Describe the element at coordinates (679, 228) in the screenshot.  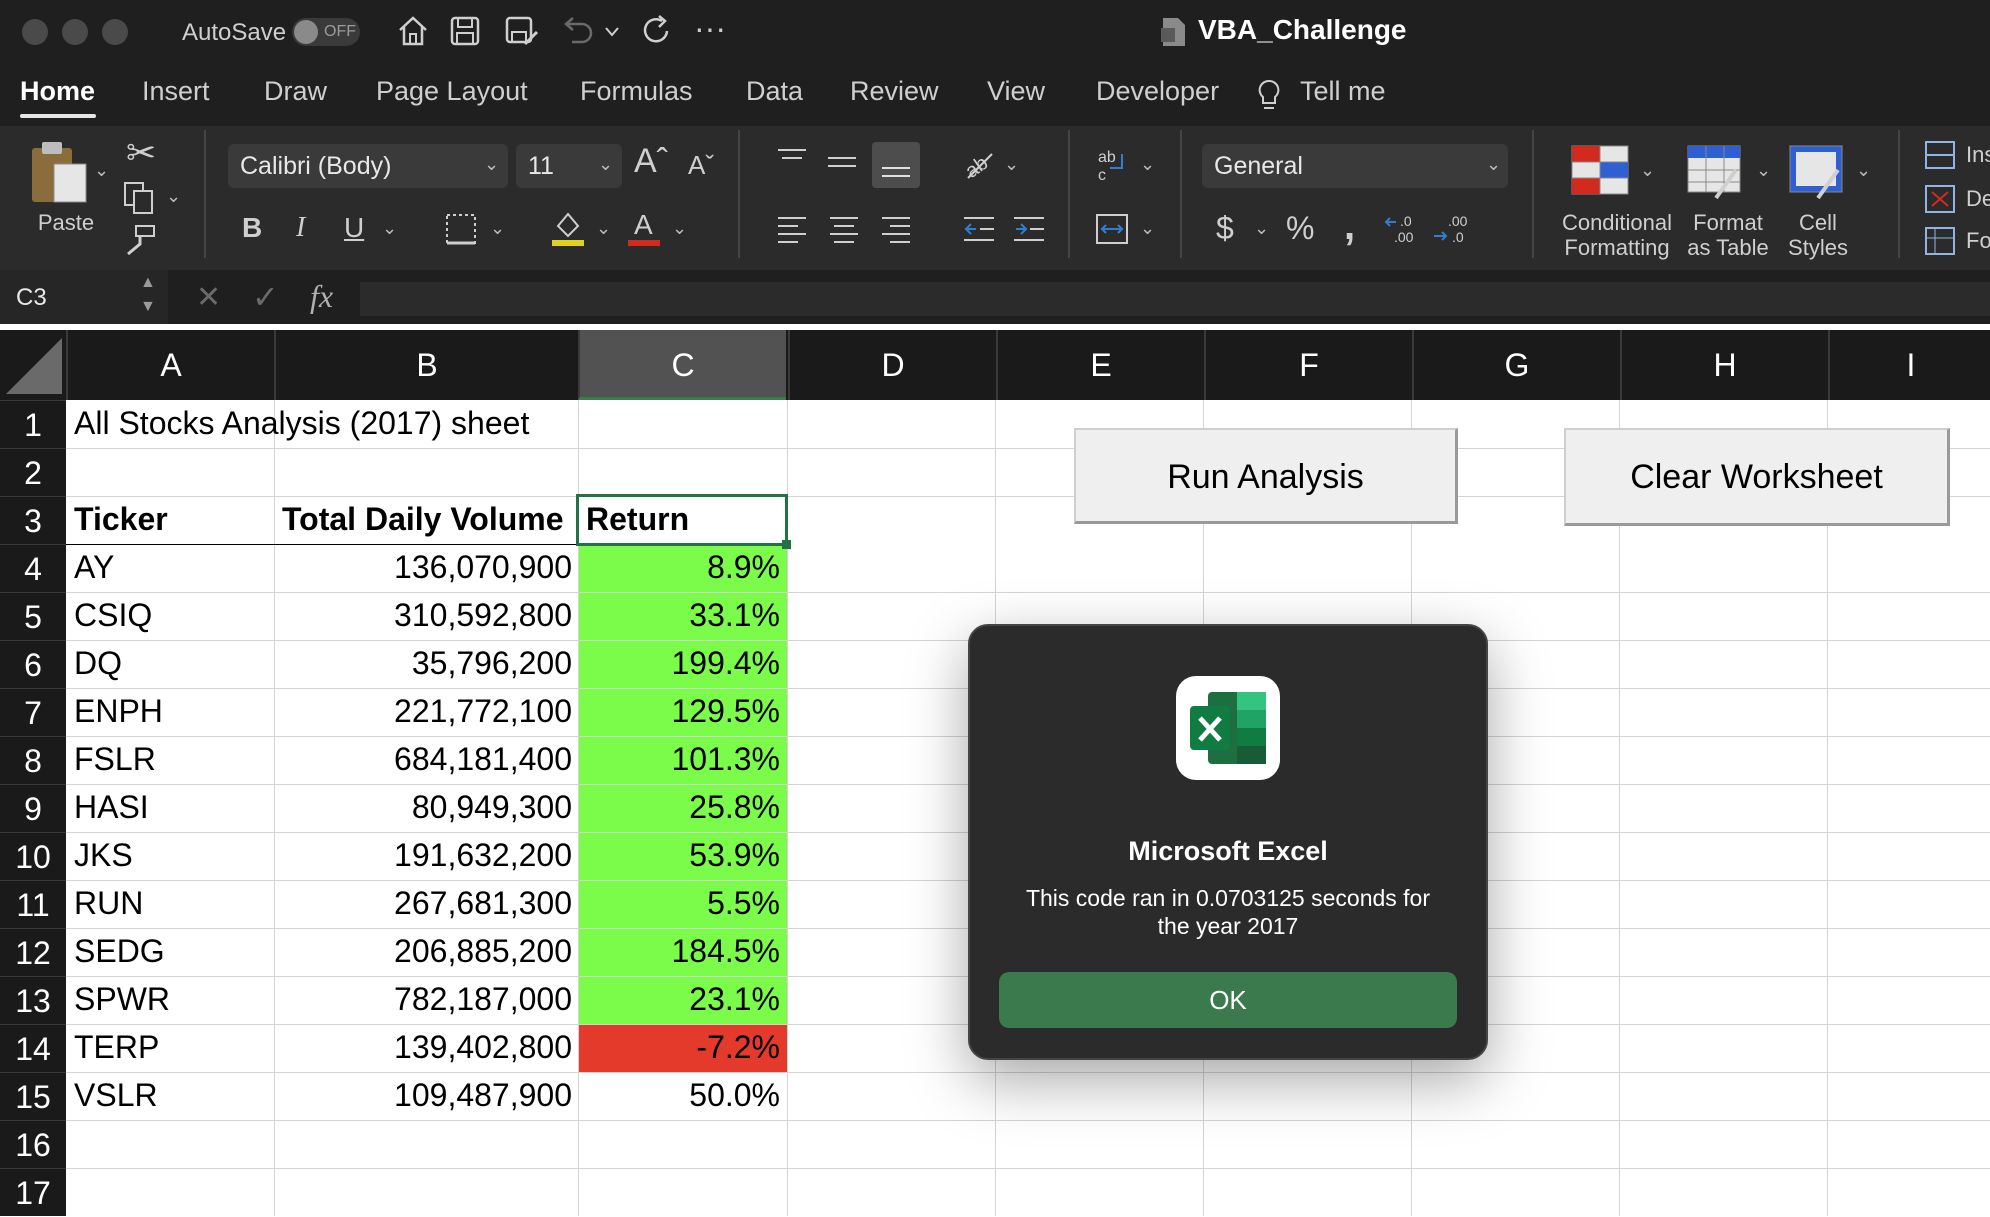
I see `font-color-dropdown-icon: ⌄` at that location.